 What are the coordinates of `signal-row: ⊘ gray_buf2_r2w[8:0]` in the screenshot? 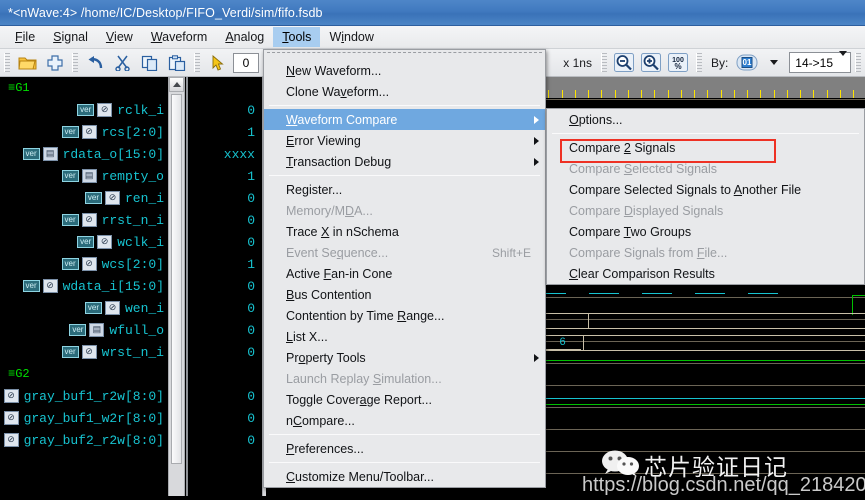 It's located at (84, 440).